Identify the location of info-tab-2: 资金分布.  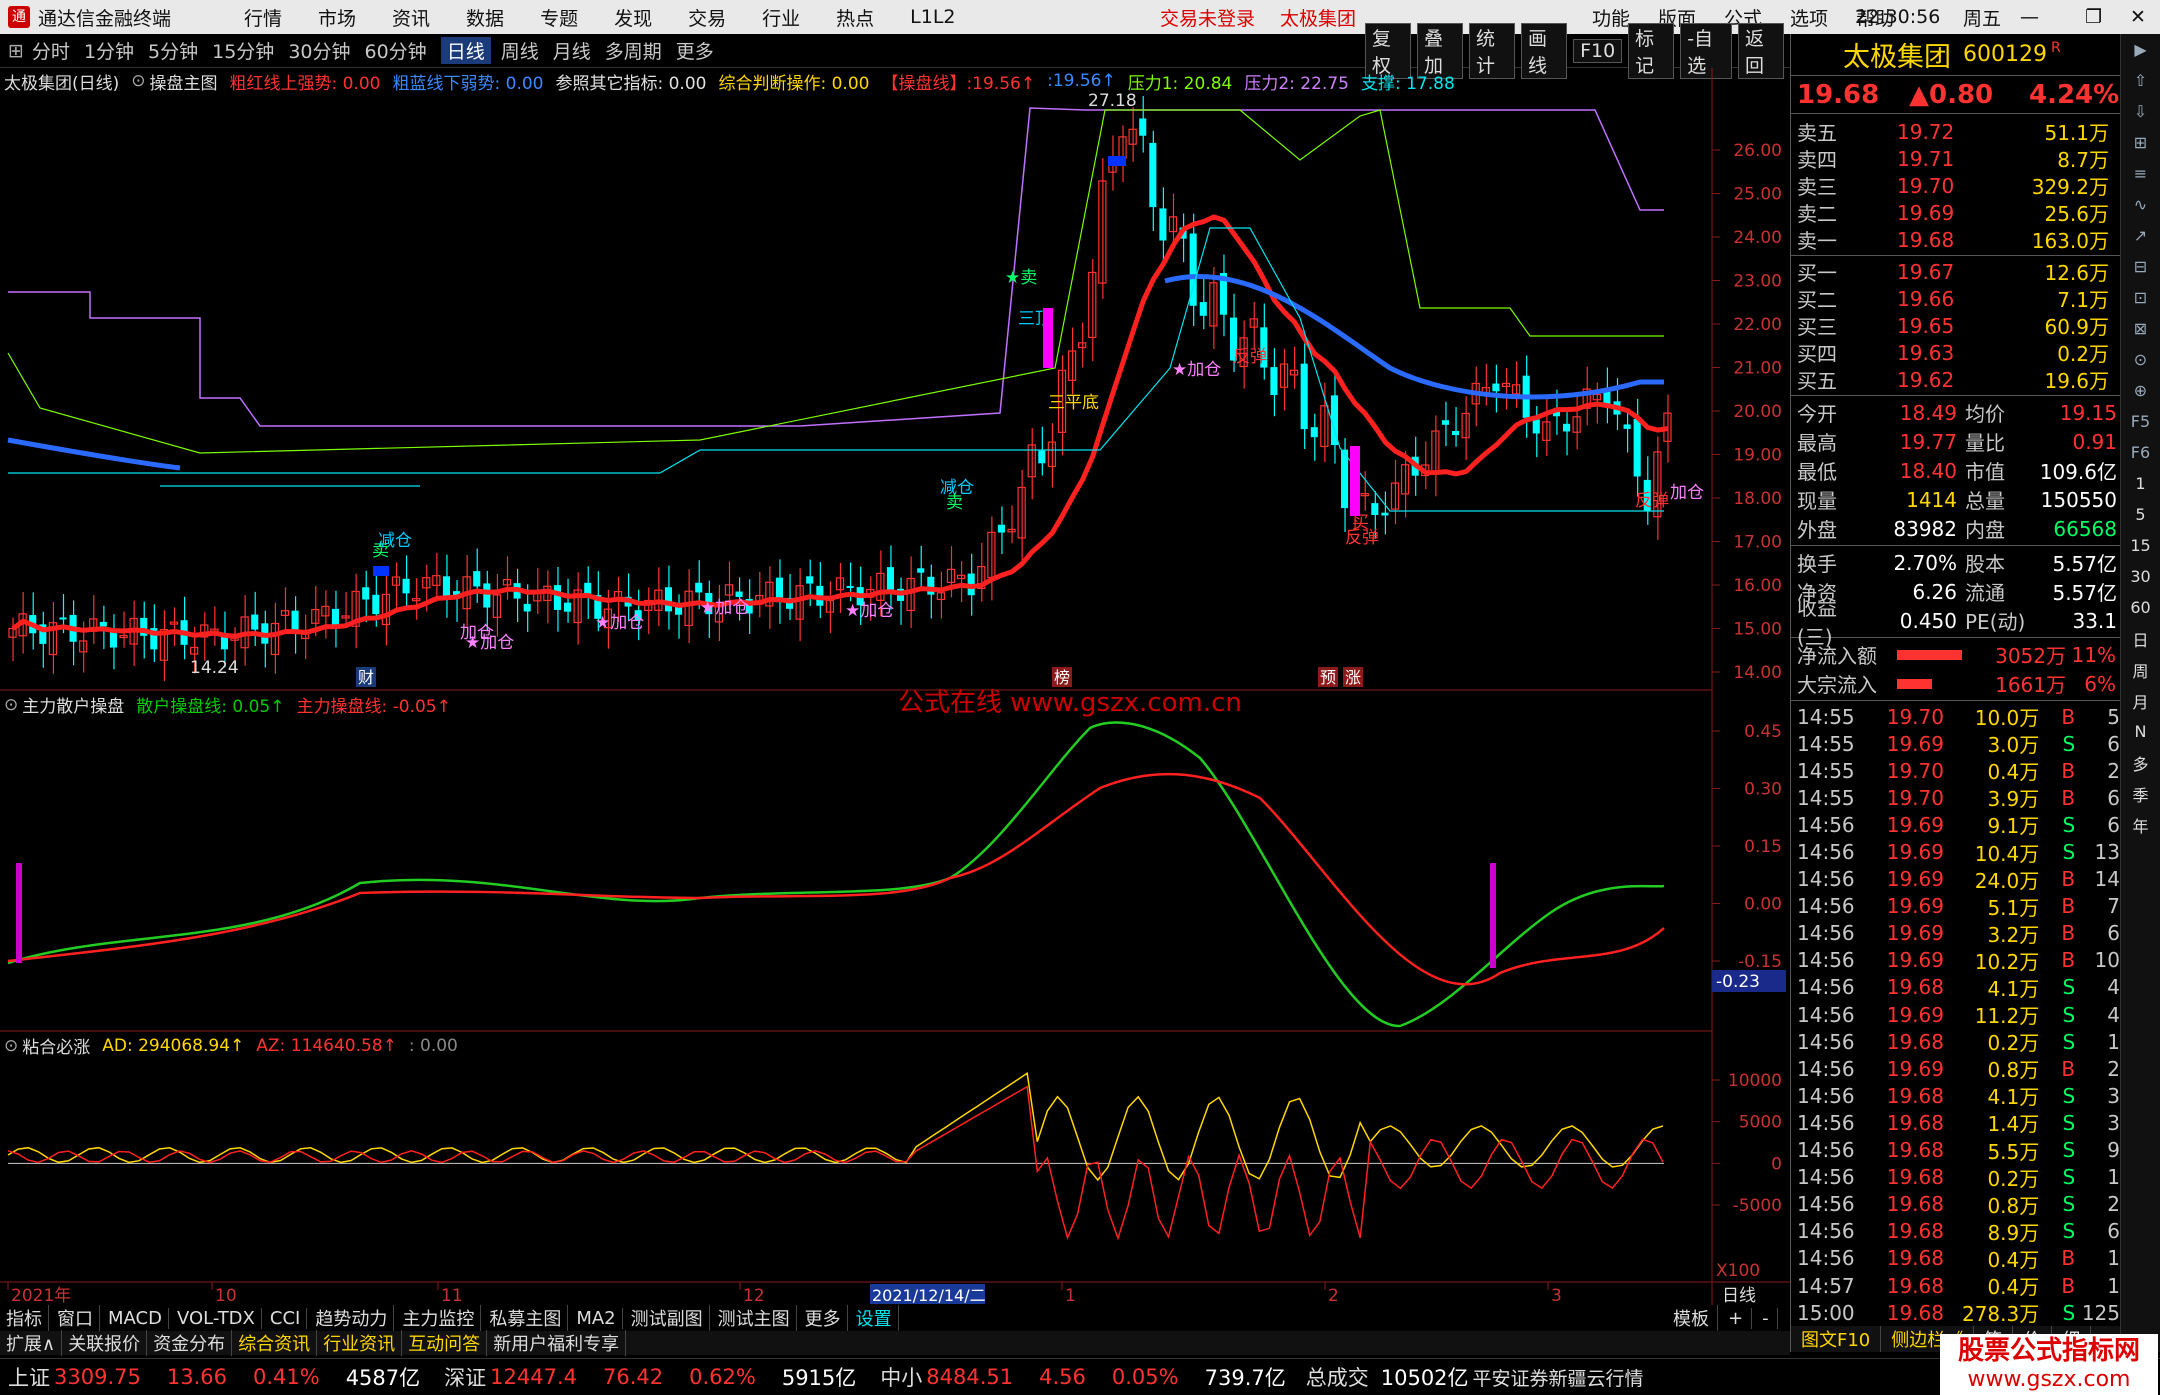
(190, 1343).